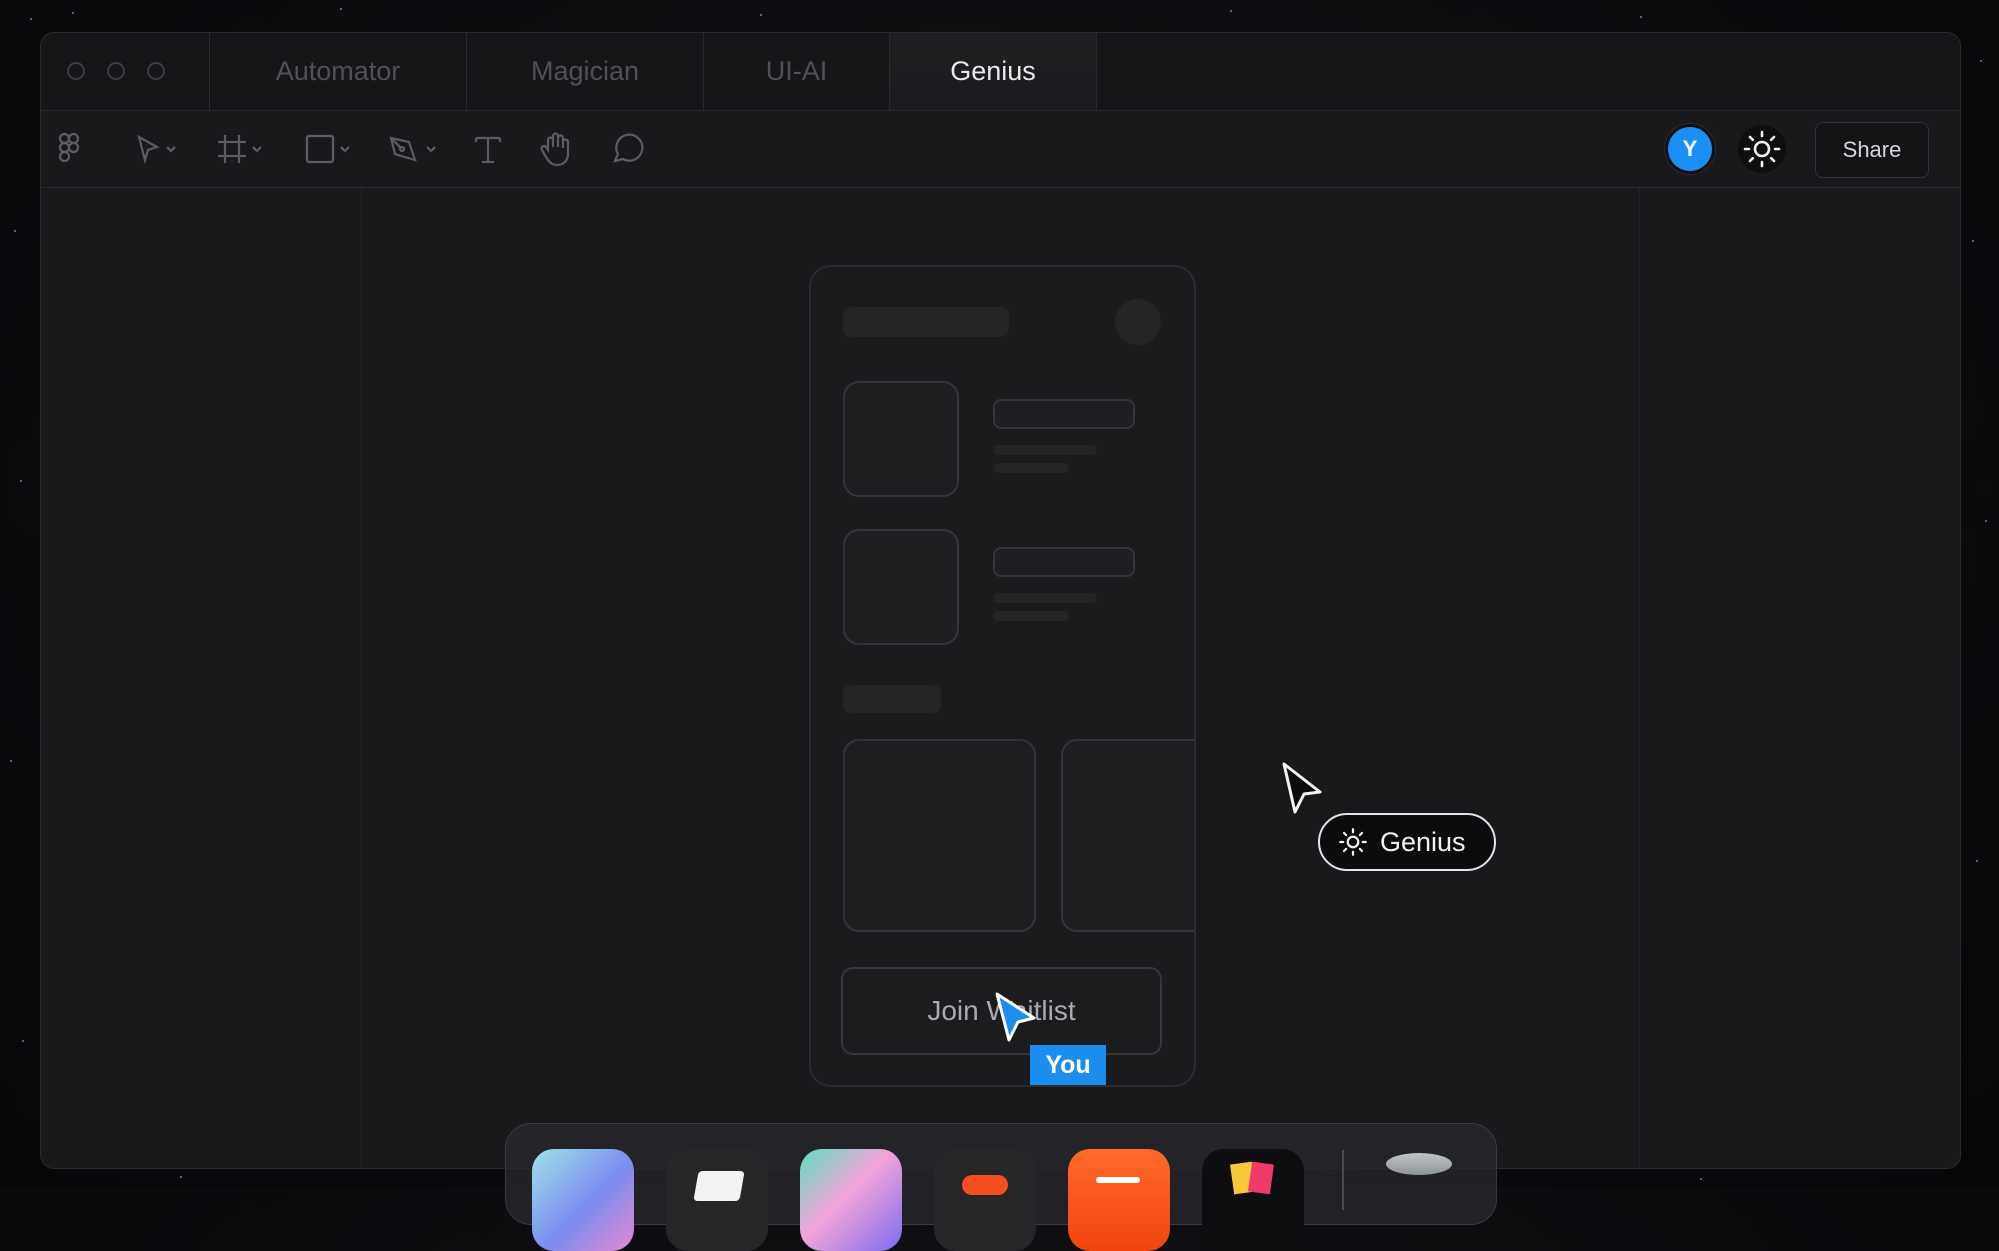 The height and width of the screenshot is (1251, 1999). I want to click on notion-app-icon, so click(717, 1200).